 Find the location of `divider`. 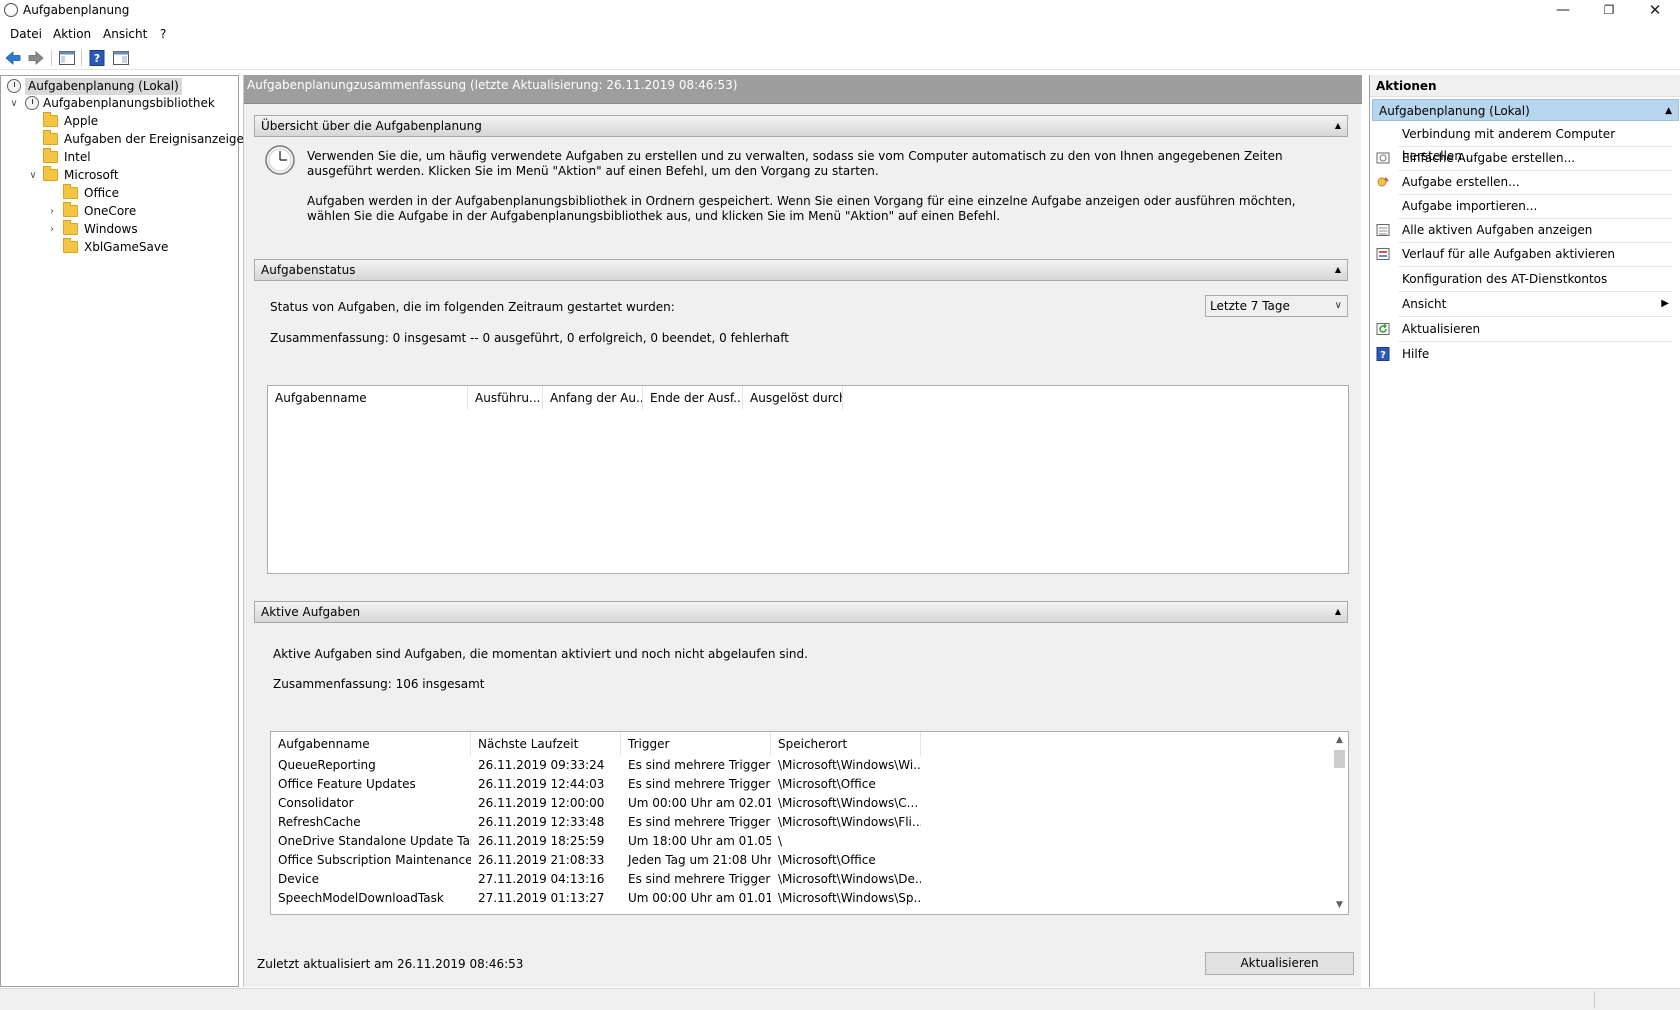

divider is located at coordinates (1535, 316).